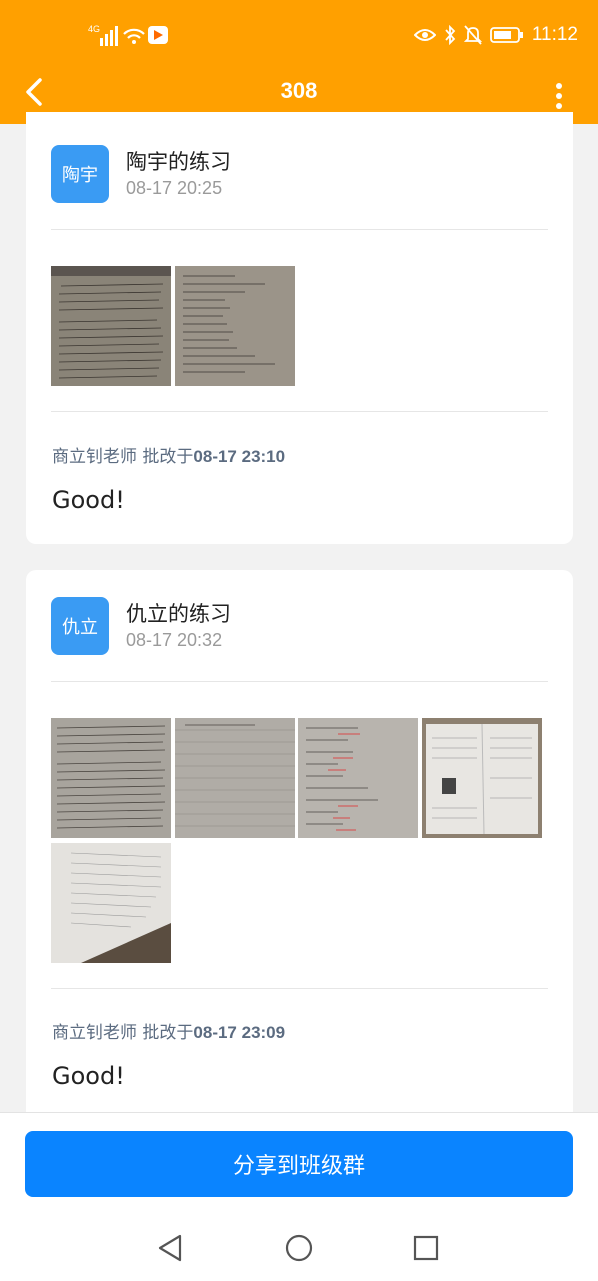 The width and height of the screenshot is (598, 1281). I want to click on share-to-class-group-button: 分享到班级群, so click(299, 1164).